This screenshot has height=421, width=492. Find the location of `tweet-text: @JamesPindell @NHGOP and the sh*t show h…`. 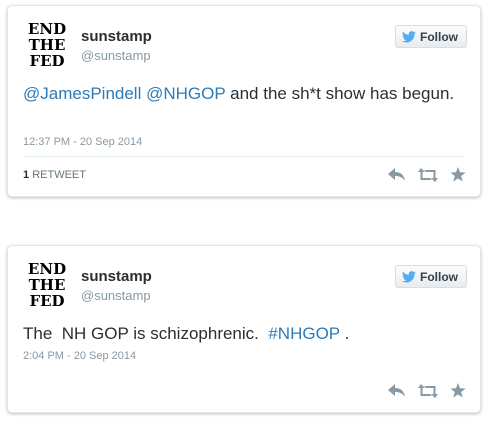

tweet-text: @JamesPindell @NHGOP and the sh*t show h… is located at coordinates (243, 93).